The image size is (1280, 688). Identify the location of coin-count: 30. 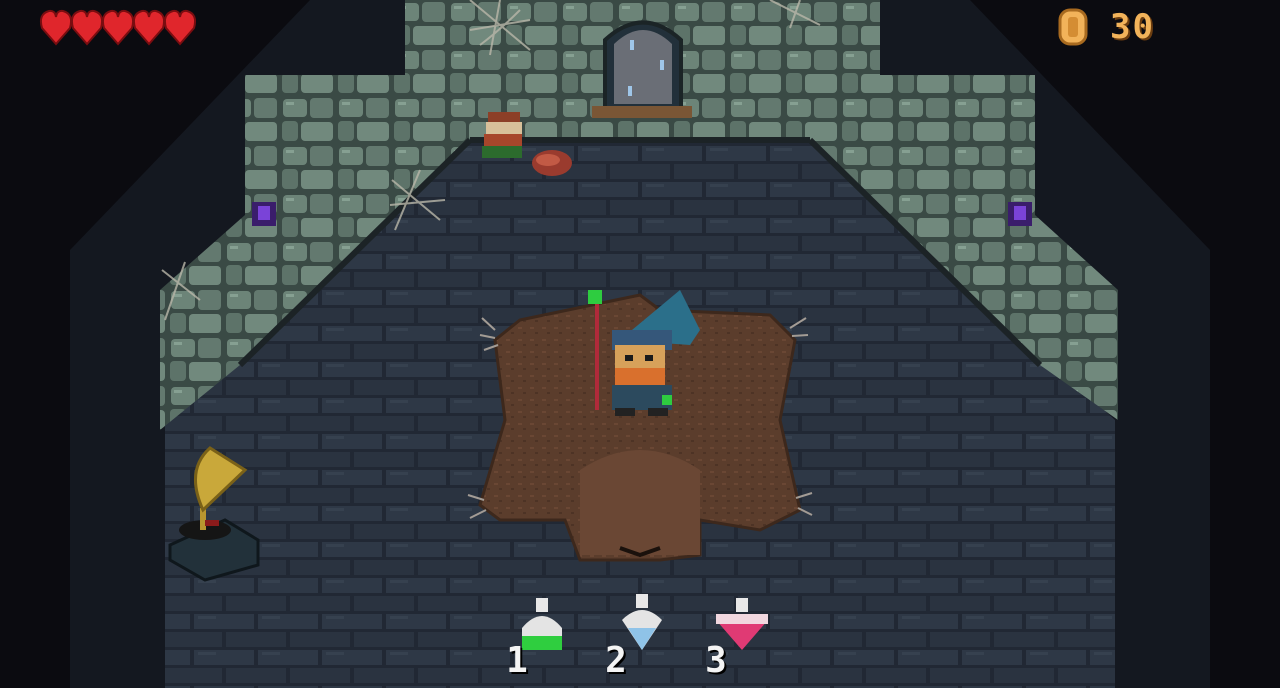
(1132, 27).